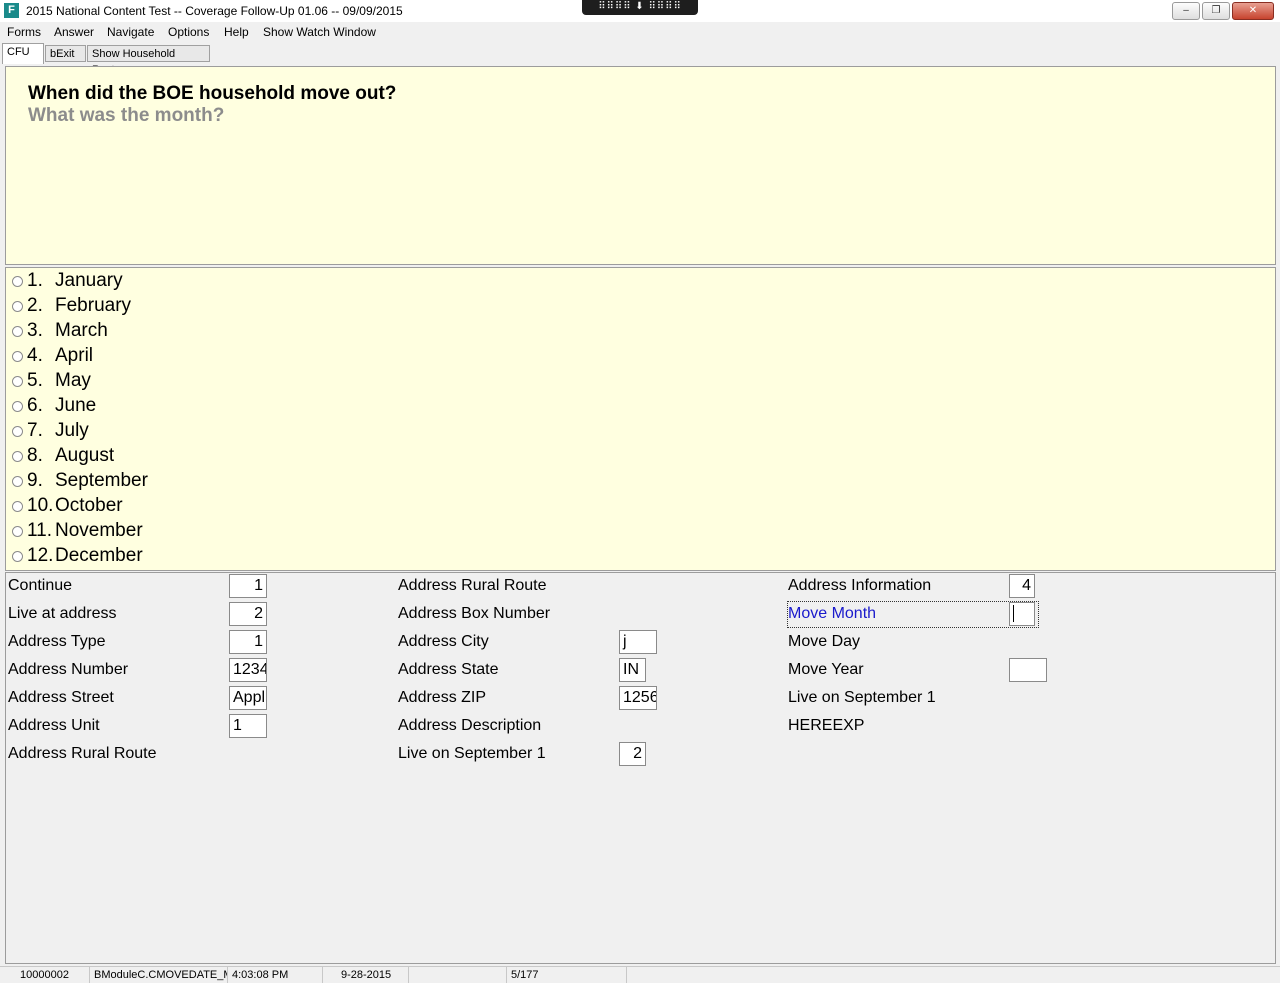 This screenshot has width=1280, height=983. I want to click on status-case-id: 10000002, so click(45, 975).